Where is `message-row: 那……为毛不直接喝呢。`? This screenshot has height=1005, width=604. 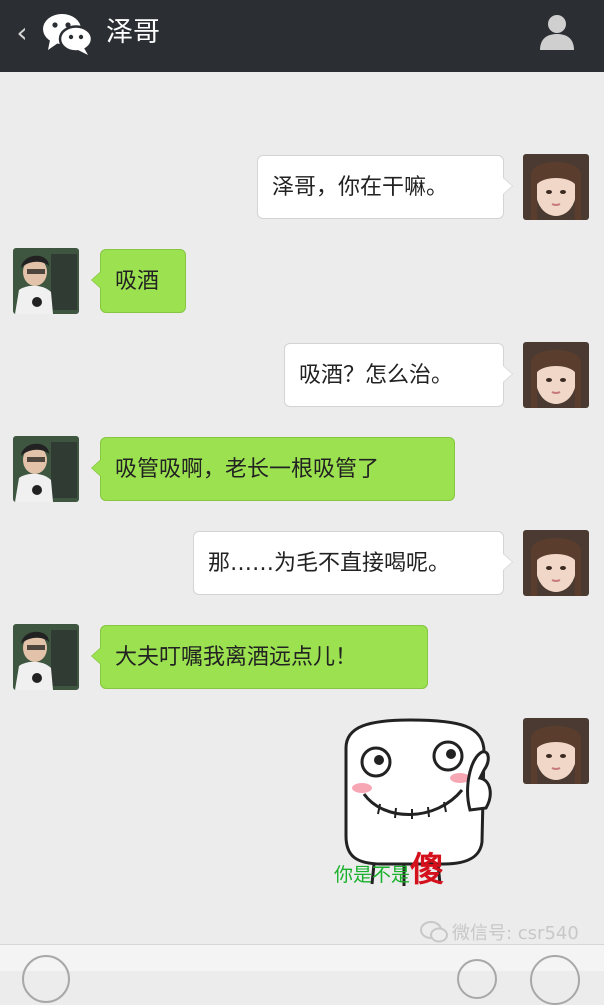 message-row: 那……为毛不直接喝呢。 is located at coordinates (302, 564).